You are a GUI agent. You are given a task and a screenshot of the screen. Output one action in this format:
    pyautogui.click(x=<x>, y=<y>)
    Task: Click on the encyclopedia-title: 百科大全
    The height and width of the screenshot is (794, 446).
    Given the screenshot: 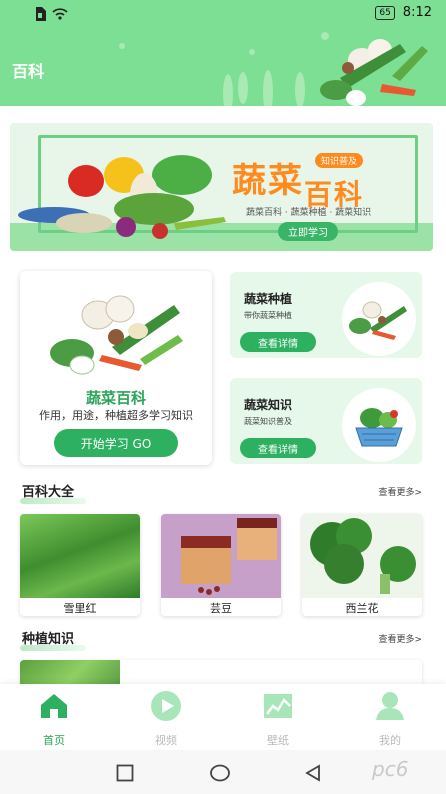 What is the action you would take?
    pyautogui.click(x=48, y=492)
    